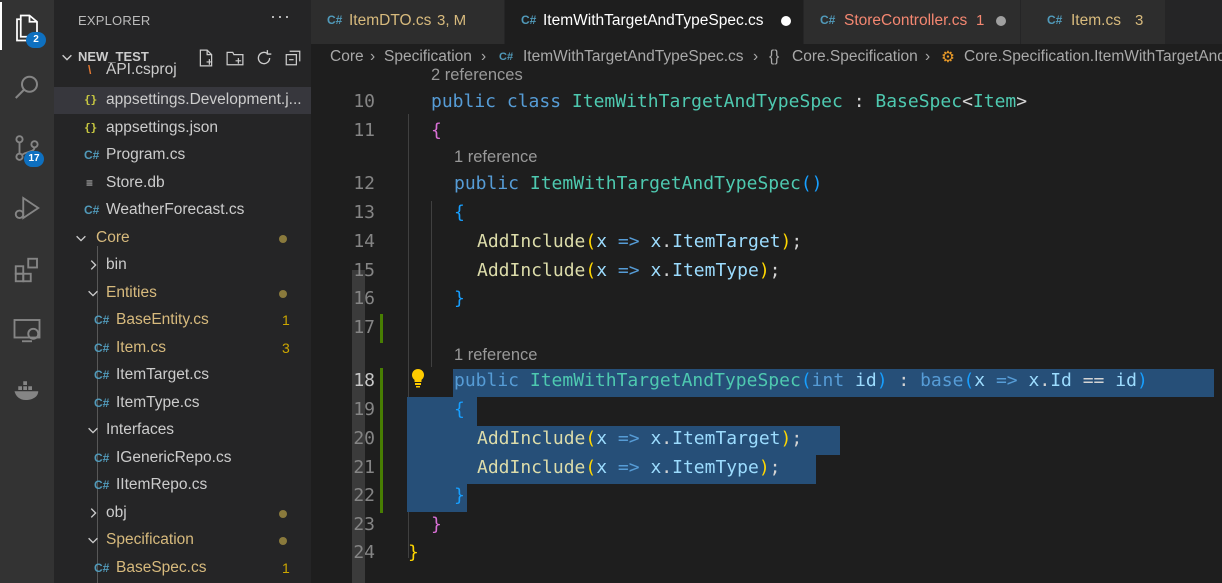 Image resolution: width=1222 pixels, height=583 pixels. Describe the element at coordinates (182, 568) in the screenshot. I see `tree-item-basespec: C# BaseSpec.cs 1` at that location.